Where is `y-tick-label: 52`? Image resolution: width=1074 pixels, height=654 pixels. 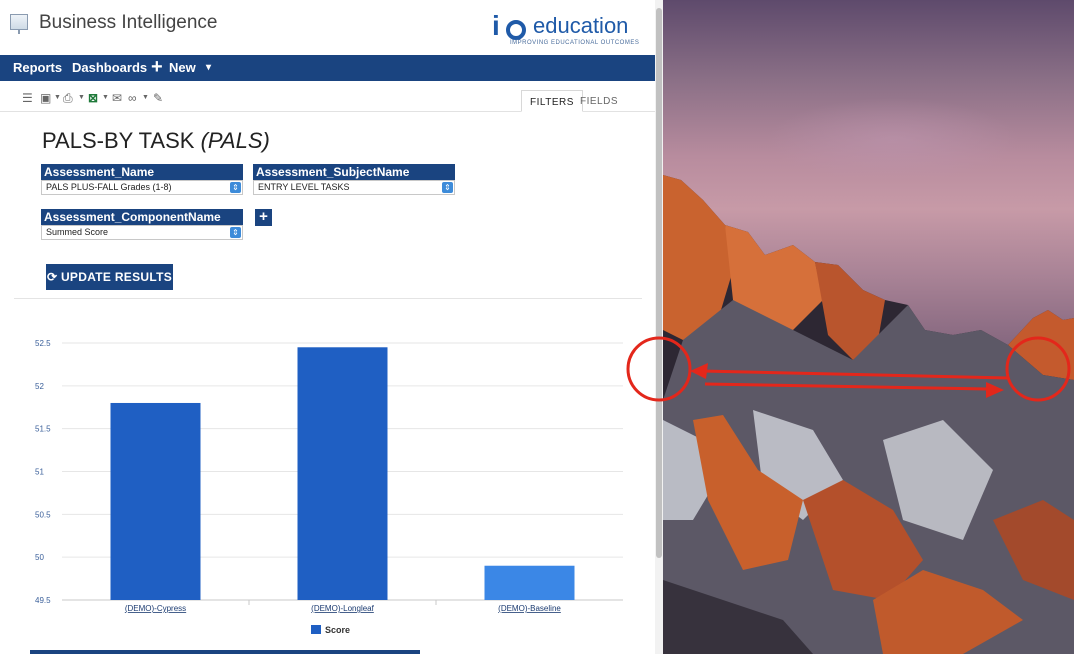
y-tick-label: 52 is located at coordinates (39, 386).